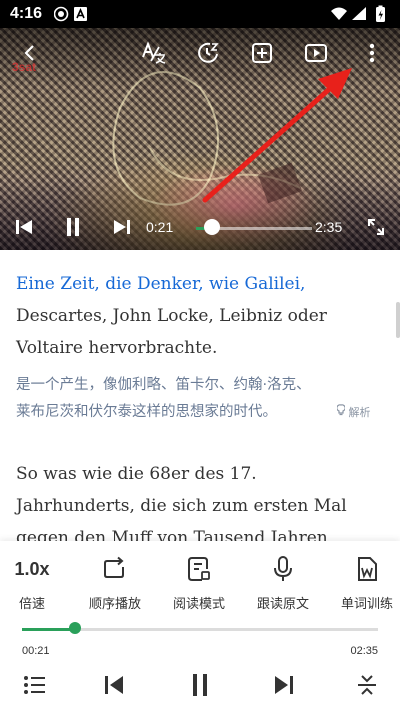  I want to click on playlist-button, so click(35, 685).